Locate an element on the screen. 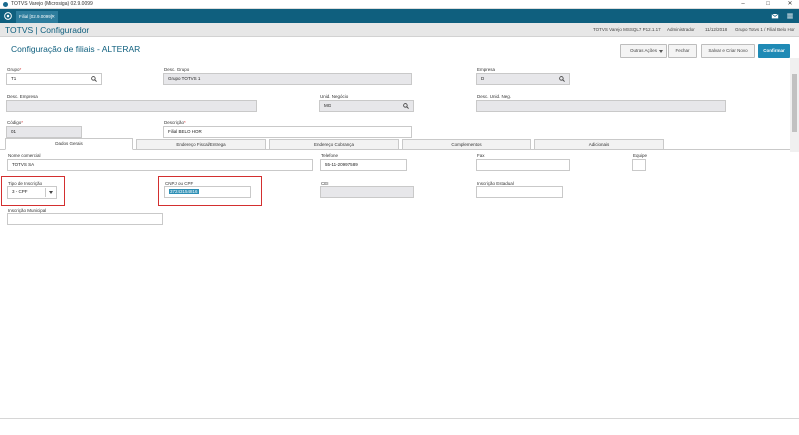 This screenshot has height=435, width=799. minimize-button: – is located at coordinates (743, 4).